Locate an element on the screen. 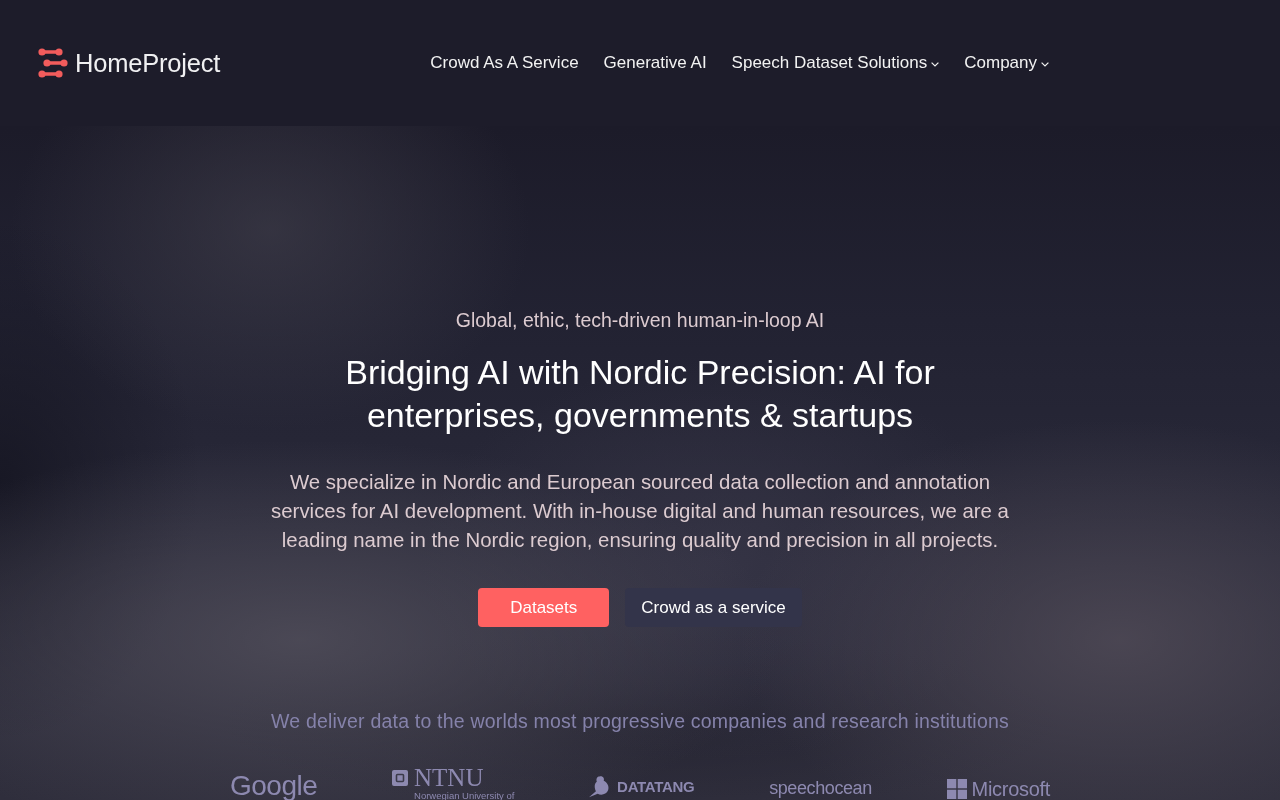  nav-link: Speech Dataset Solutions is located at coordinates (835, 63).